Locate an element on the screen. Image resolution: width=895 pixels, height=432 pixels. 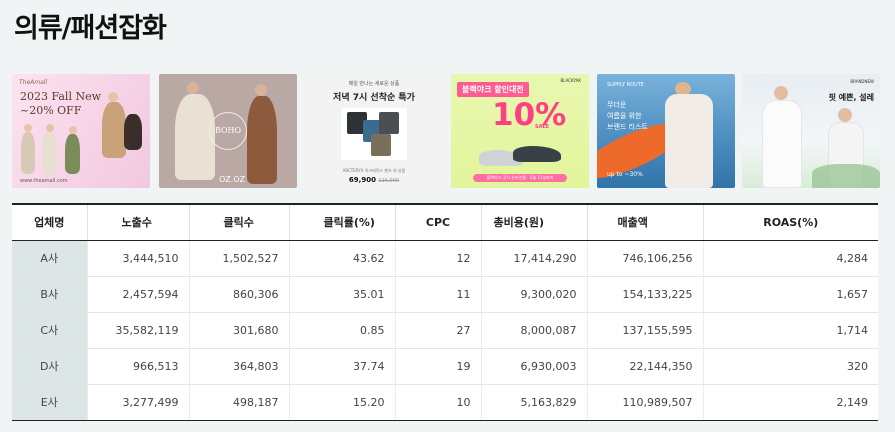
banner-brand: BRANDNEW is located at coordinates (862, 81).